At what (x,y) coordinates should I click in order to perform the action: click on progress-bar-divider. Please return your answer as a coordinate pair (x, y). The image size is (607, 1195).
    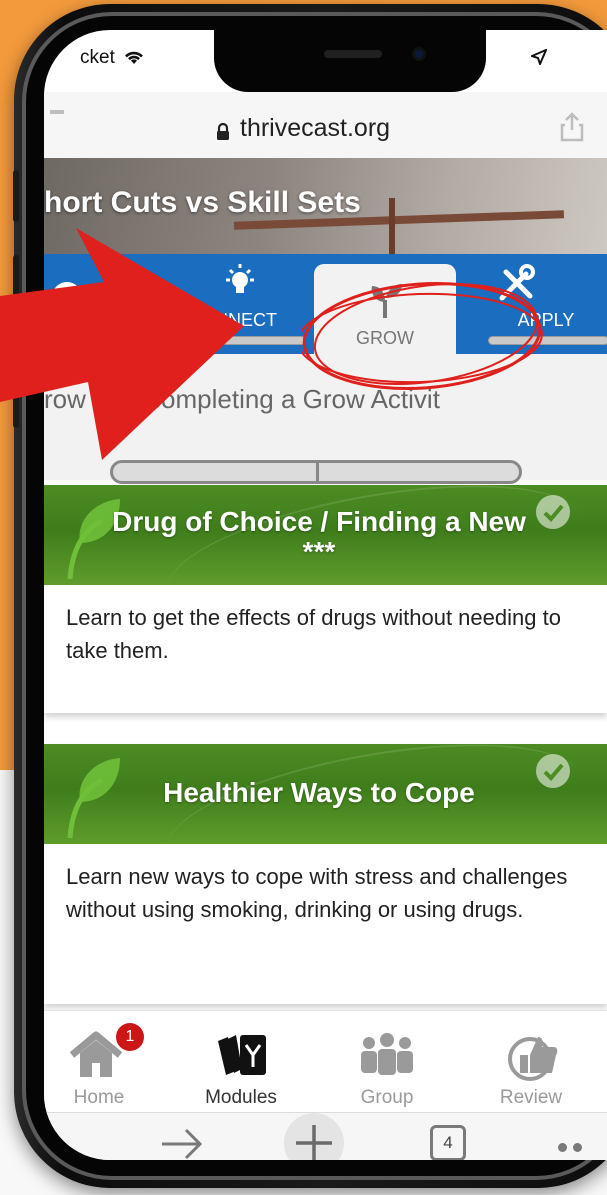
    Looking at the image, I should click on (317, 472).